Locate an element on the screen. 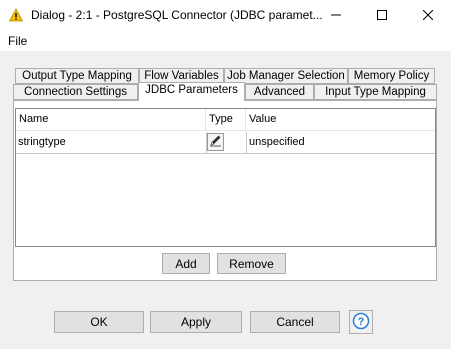 This screenshot has width=451, height=349. tab-memory-policy: Memory Policy is located at coordinates (391, 76).